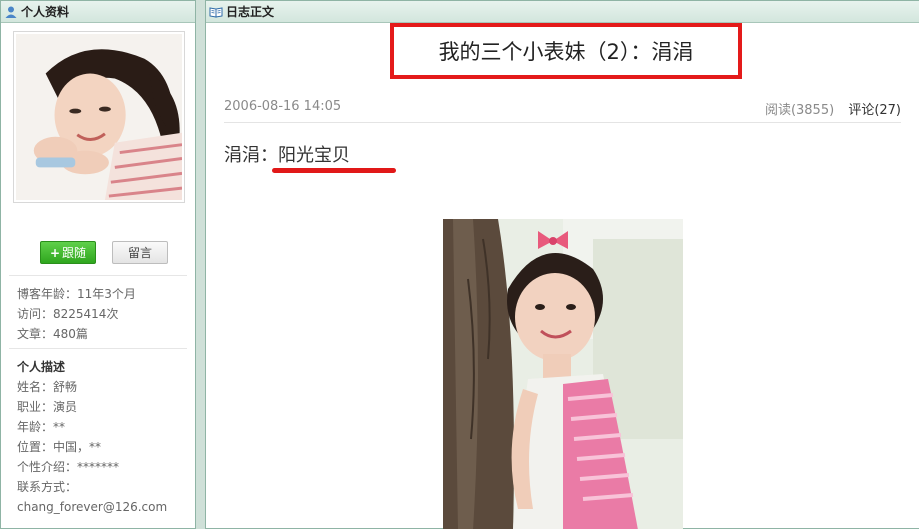  Describe the element at coordinates (41, 367) in the screenshot. I see `description-title: 个人描述` at that location.